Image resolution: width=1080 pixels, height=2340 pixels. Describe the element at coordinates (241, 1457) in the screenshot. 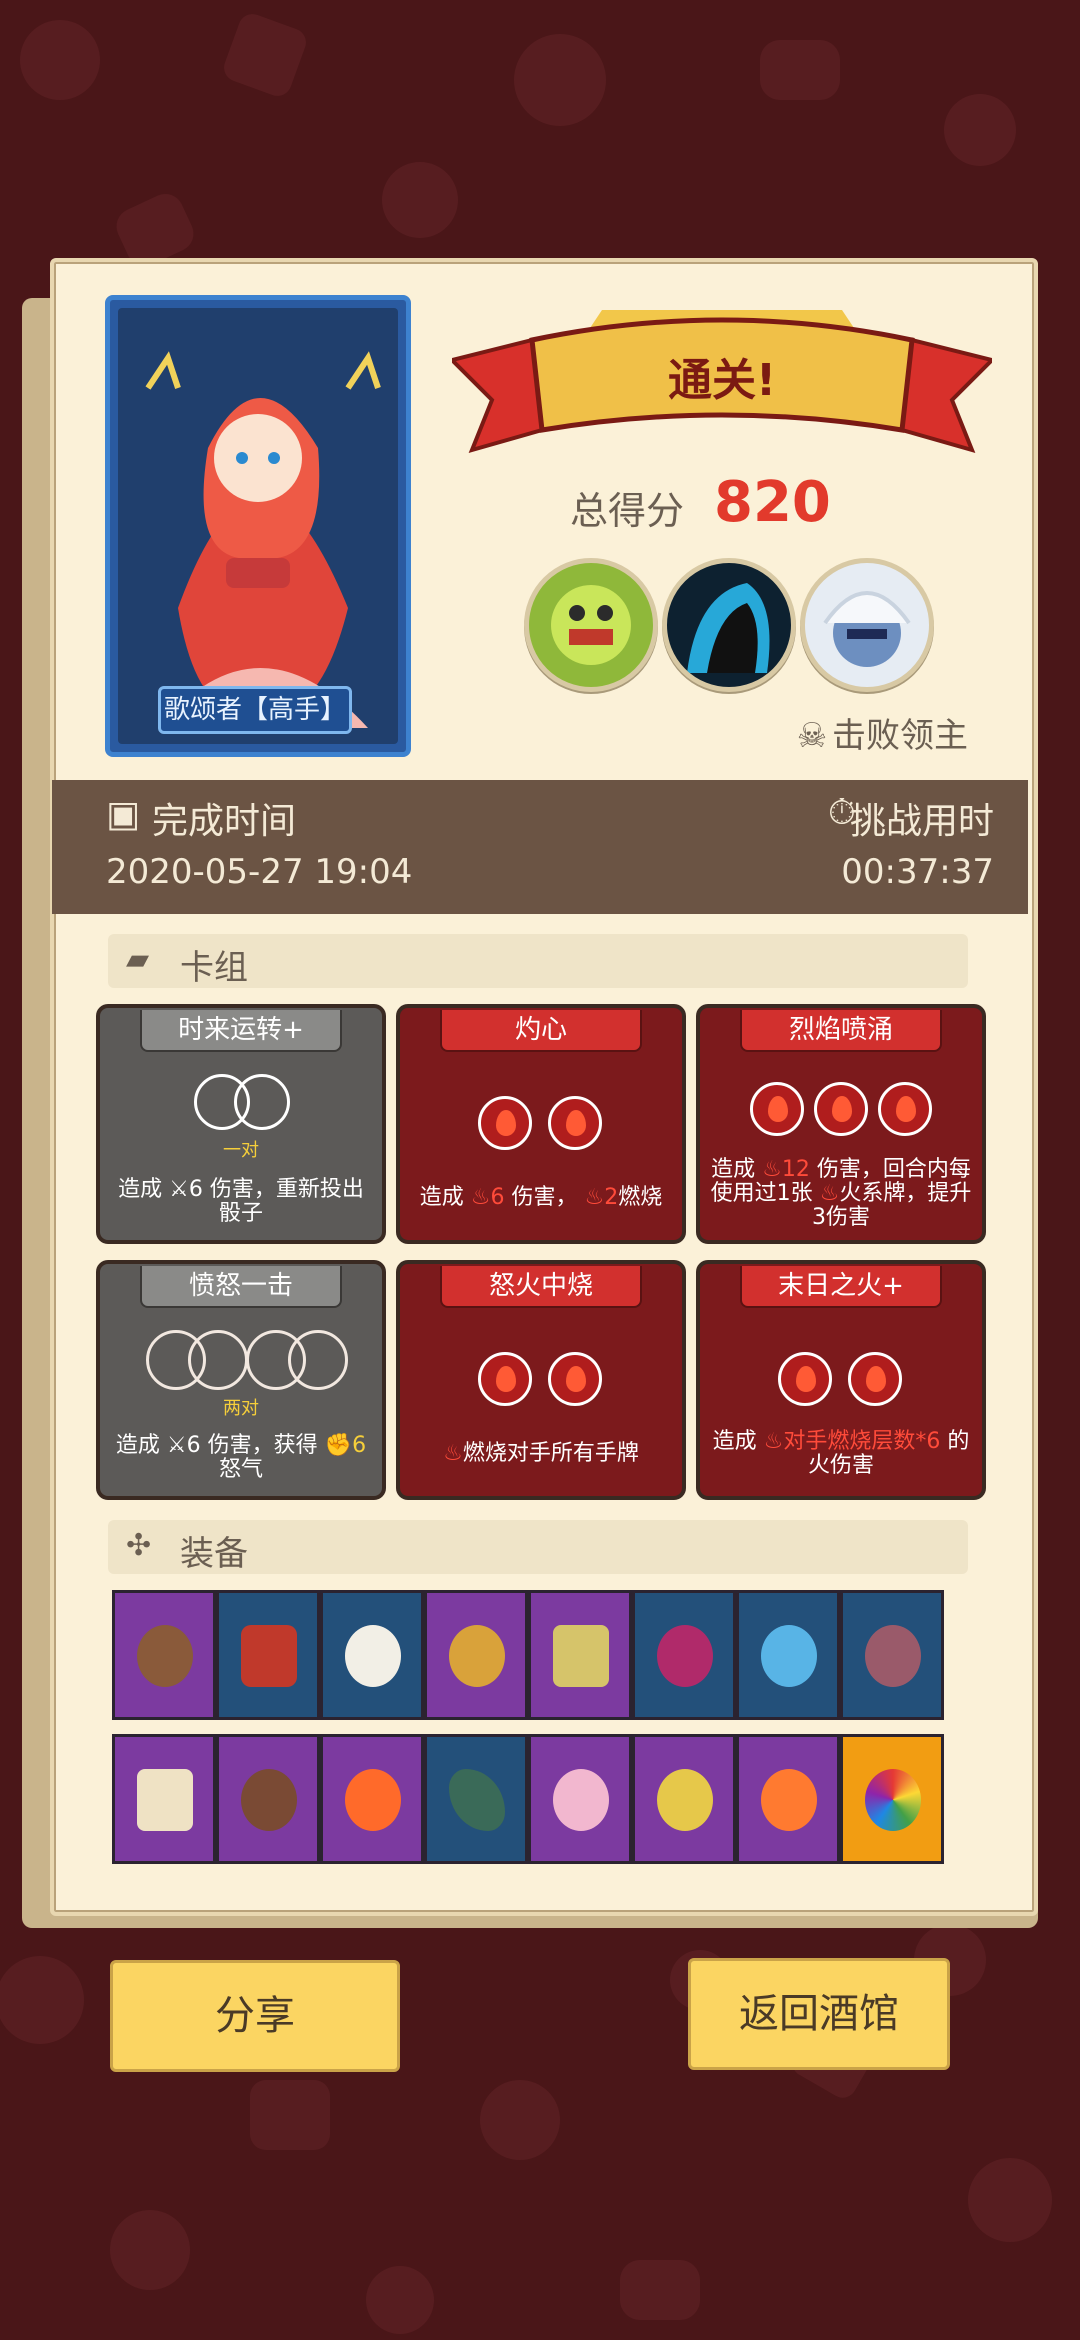

I see `card-desc: 造成 ⚔6 伤害，获得 ✊6 怒气` at that location.